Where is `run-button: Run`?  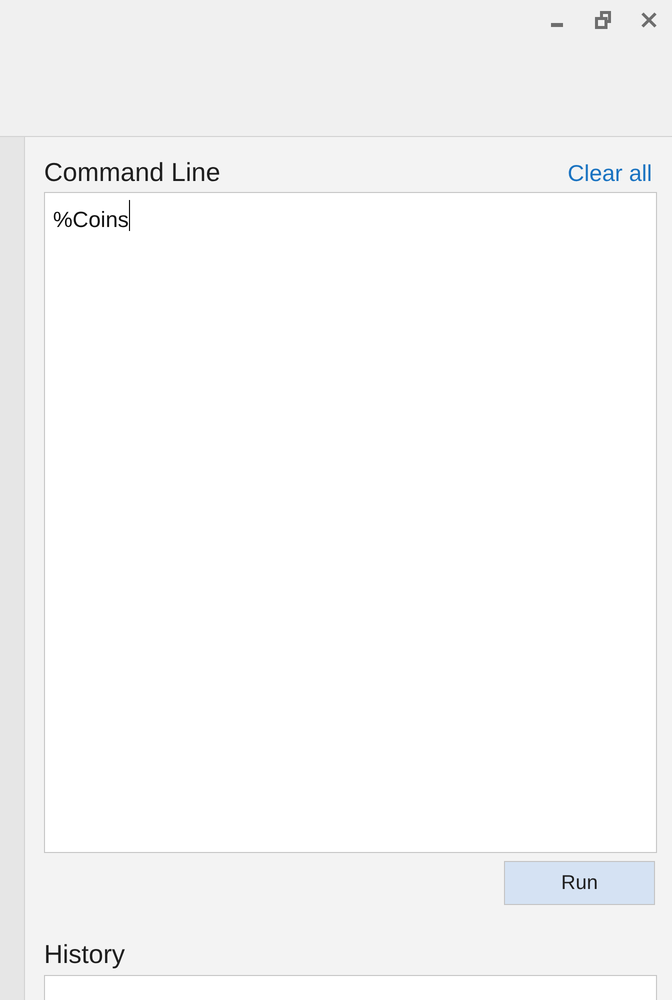 run-button: Run is located at coordinates (579, 883).